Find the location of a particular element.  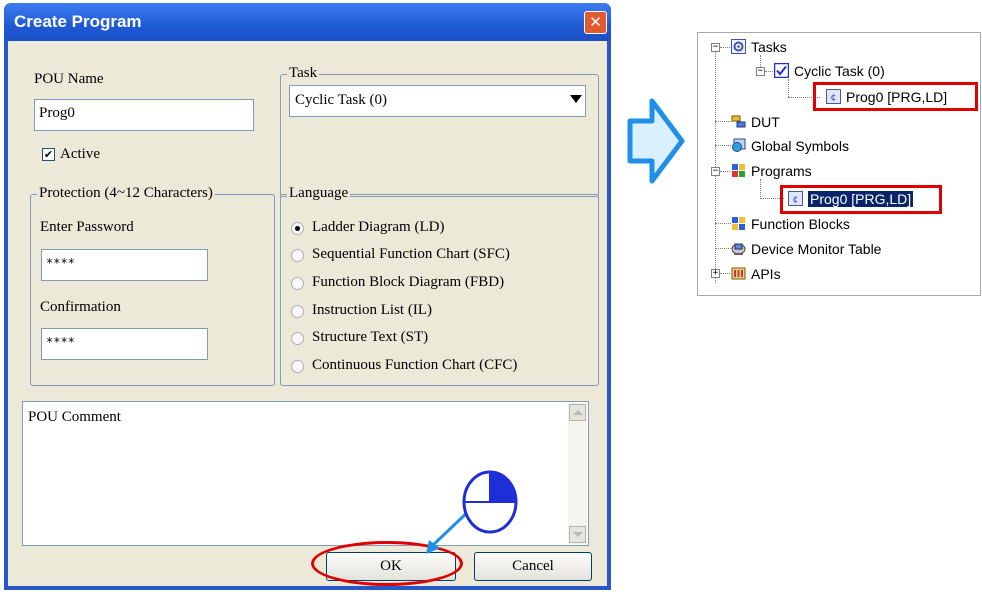

language-option-label: Structure Text (ST) is located at coordinates (370, 337).